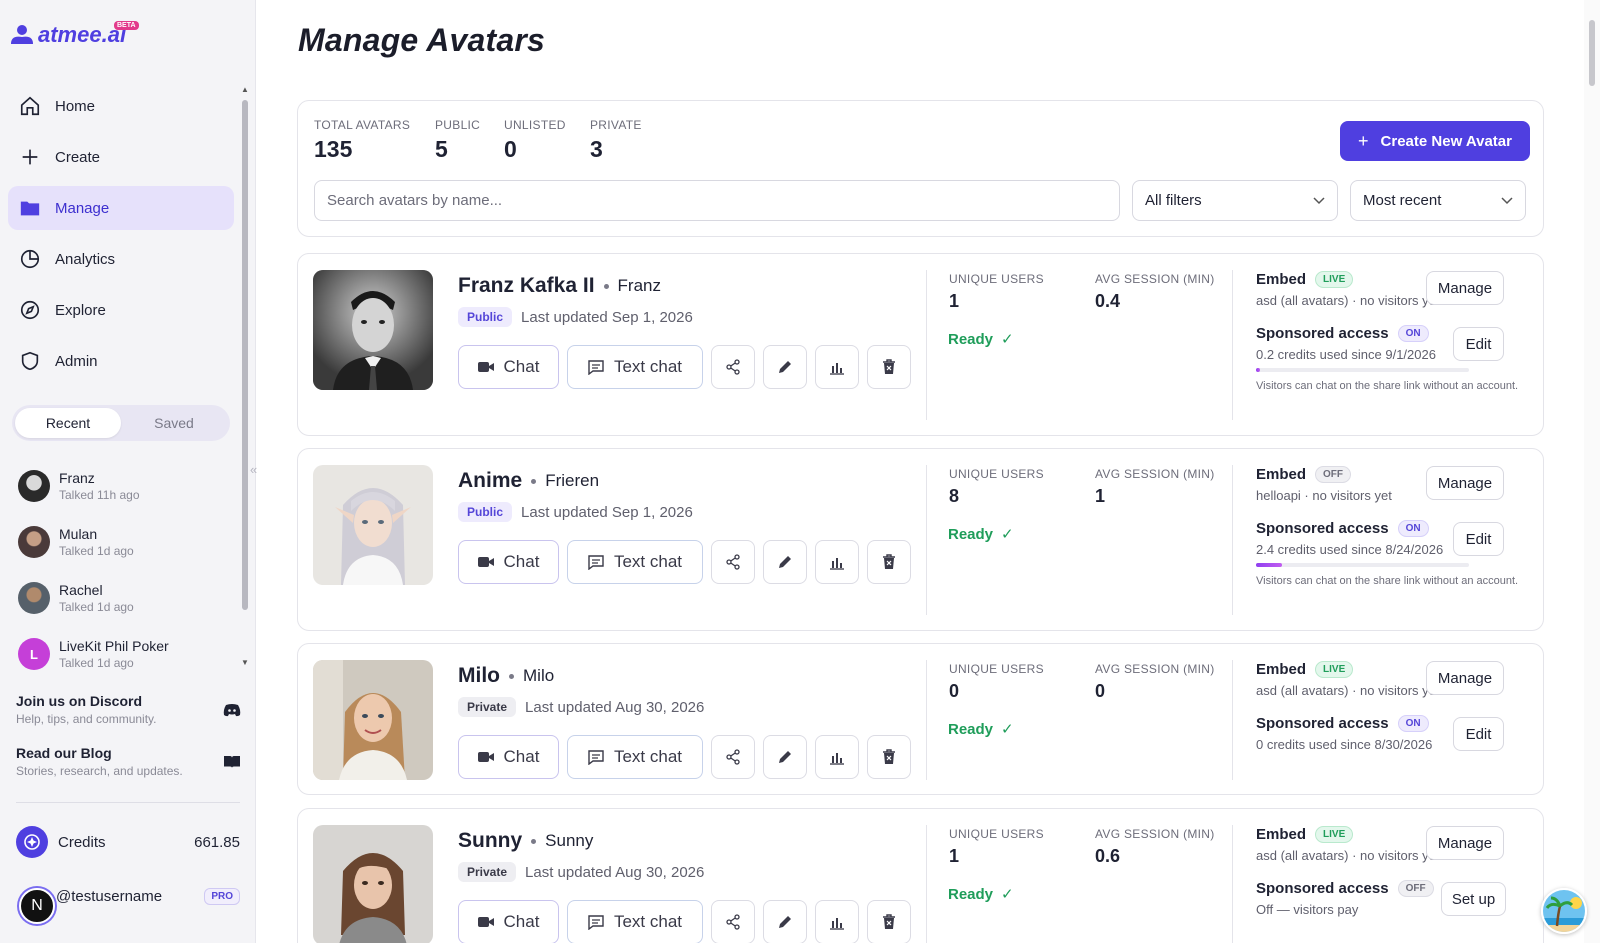 This screenshot has height=943, width=1600. I want to click on recent-item: L LiveKit Phil Poker Talked 1d ago, so click(125, 654).